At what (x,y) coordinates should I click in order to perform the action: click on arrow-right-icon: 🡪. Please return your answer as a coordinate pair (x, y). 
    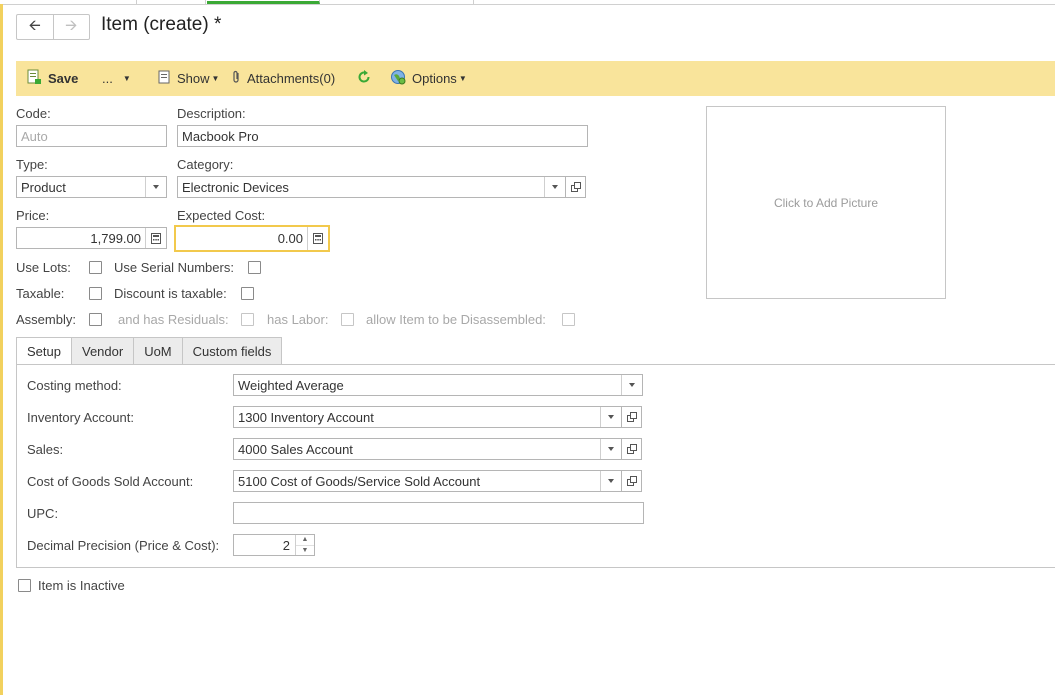
    Looking at the image, I should click on (71, 25).